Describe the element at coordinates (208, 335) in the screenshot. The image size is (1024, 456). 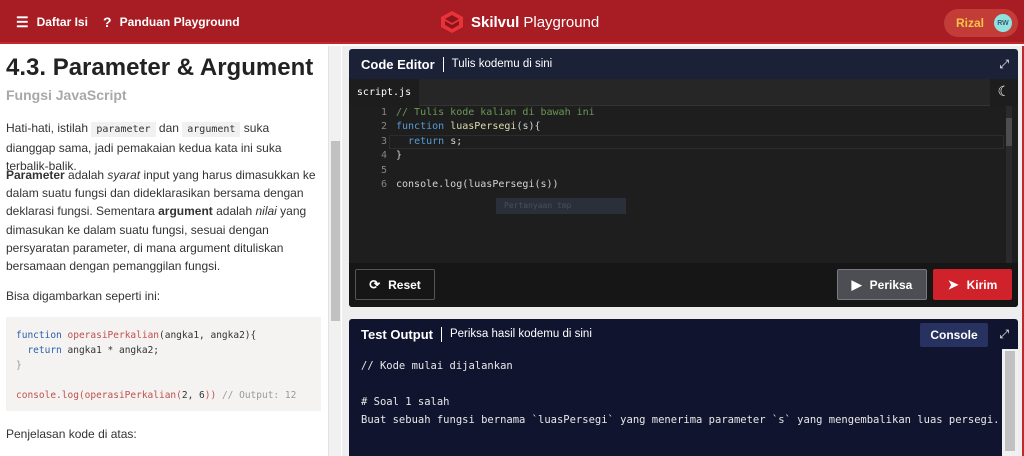
I see `code-text: (angka1, angka2){` at that location.